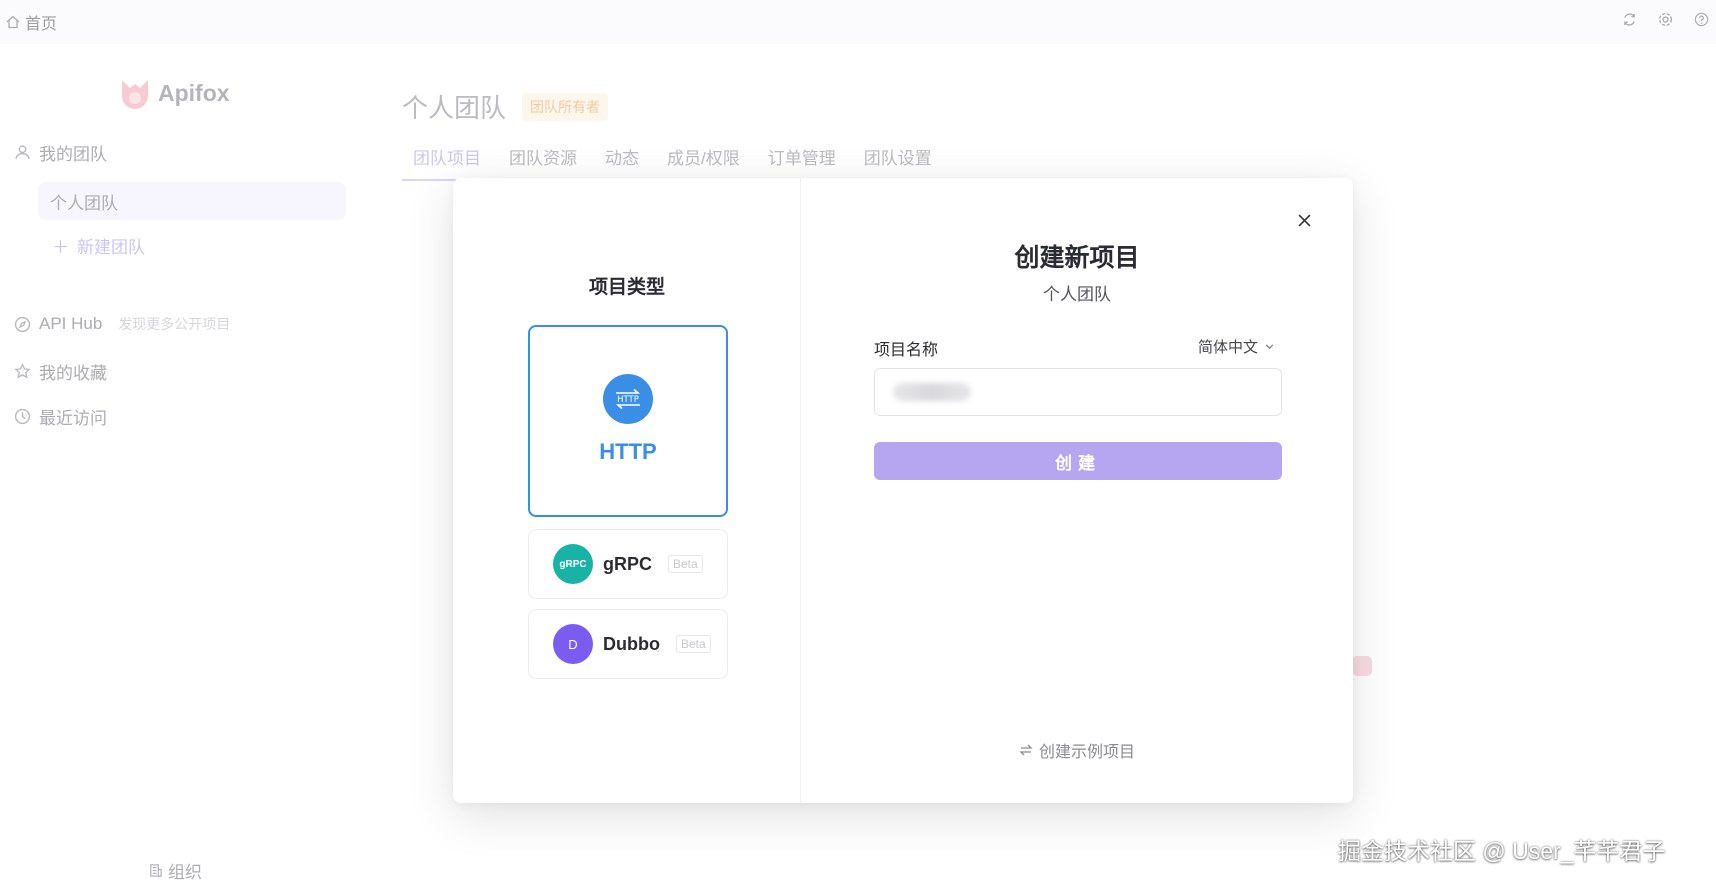 The height and width of the screenshot is (885, 1716). What do you see at coordinates (626, 287) in the screenshot?
I see `project-type-title: 项目类型` at bounding box center [626, 287].